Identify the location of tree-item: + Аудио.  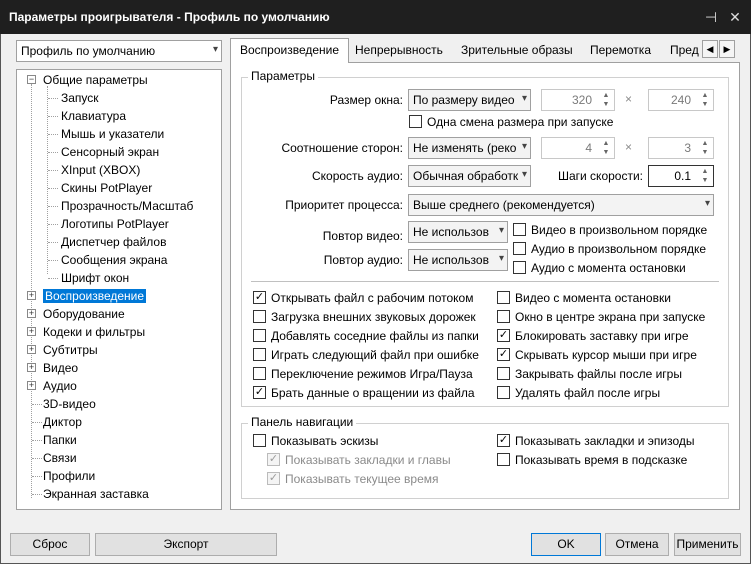
(49, 386).